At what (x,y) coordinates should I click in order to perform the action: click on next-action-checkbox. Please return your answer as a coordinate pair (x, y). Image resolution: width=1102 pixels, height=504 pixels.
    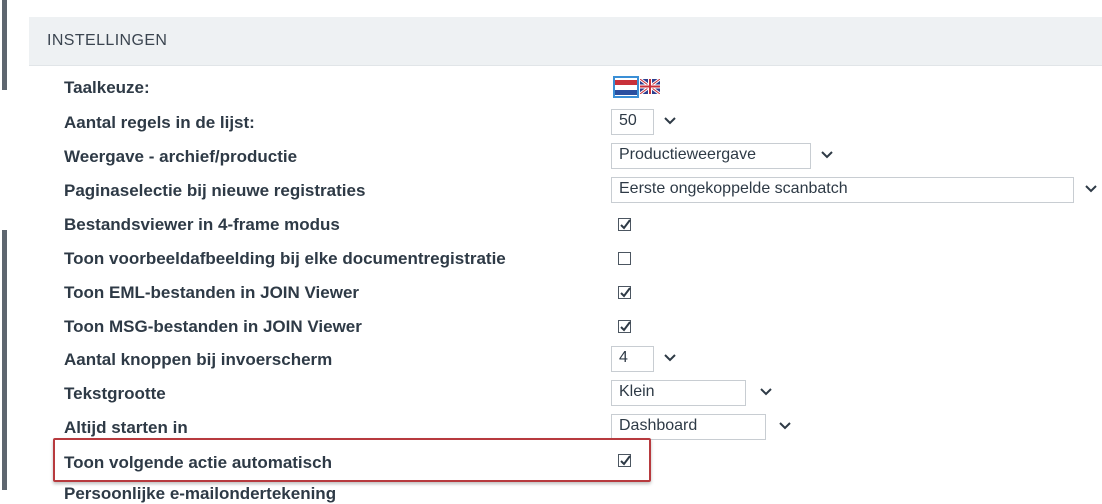
    Looking at the image, I should click on (624, 460).